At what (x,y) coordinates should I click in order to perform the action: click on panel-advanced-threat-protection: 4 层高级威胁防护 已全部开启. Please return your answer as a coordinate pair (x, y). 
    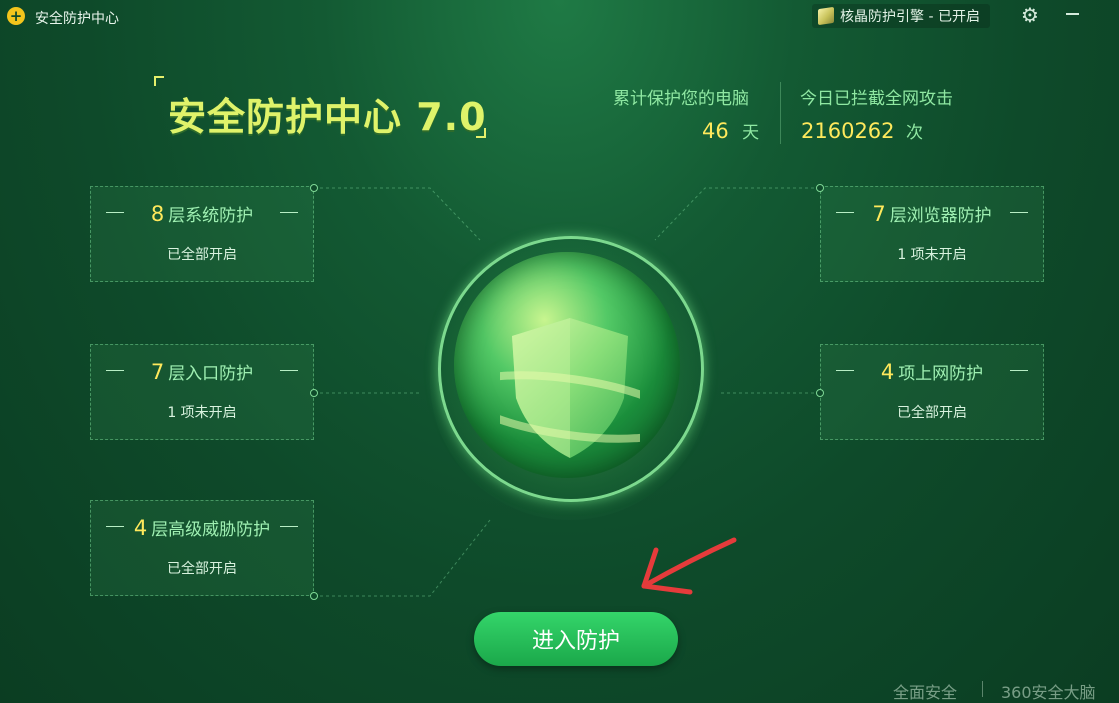
    Looking at the image, I should click on (202, 548).